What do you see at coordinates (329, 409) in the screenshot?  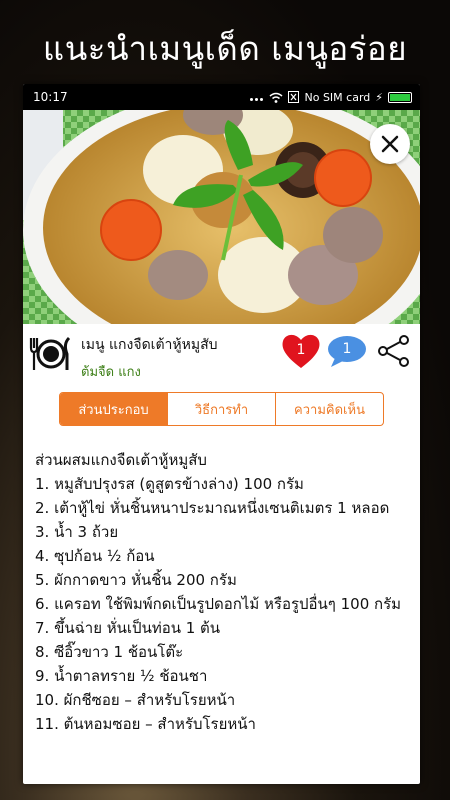 I see `tab-comments: ความคิดเห็น` at bounding box center [329, 409].